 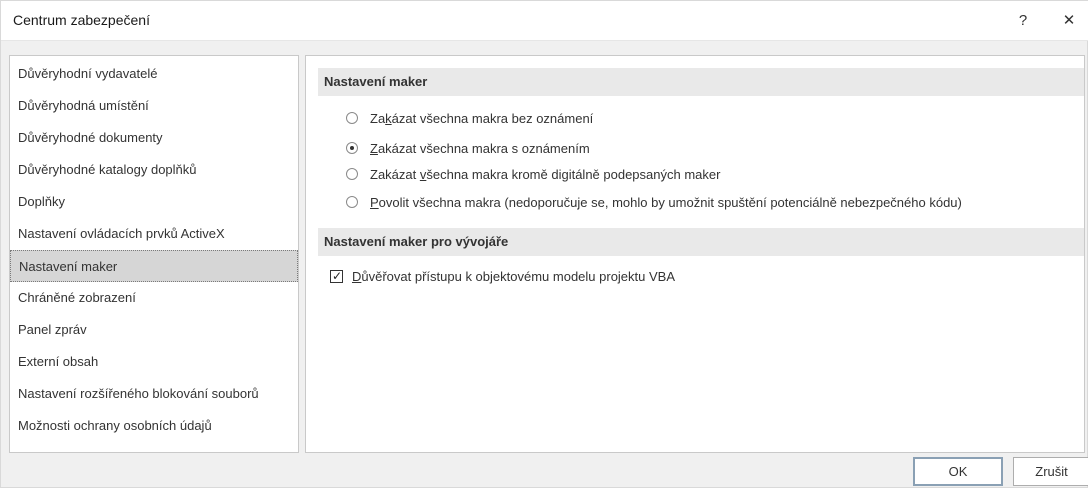 I want to click on sidebar-item-privacy-options: Možnosti ochrany osobních údajů, so click(x=154, y=426).